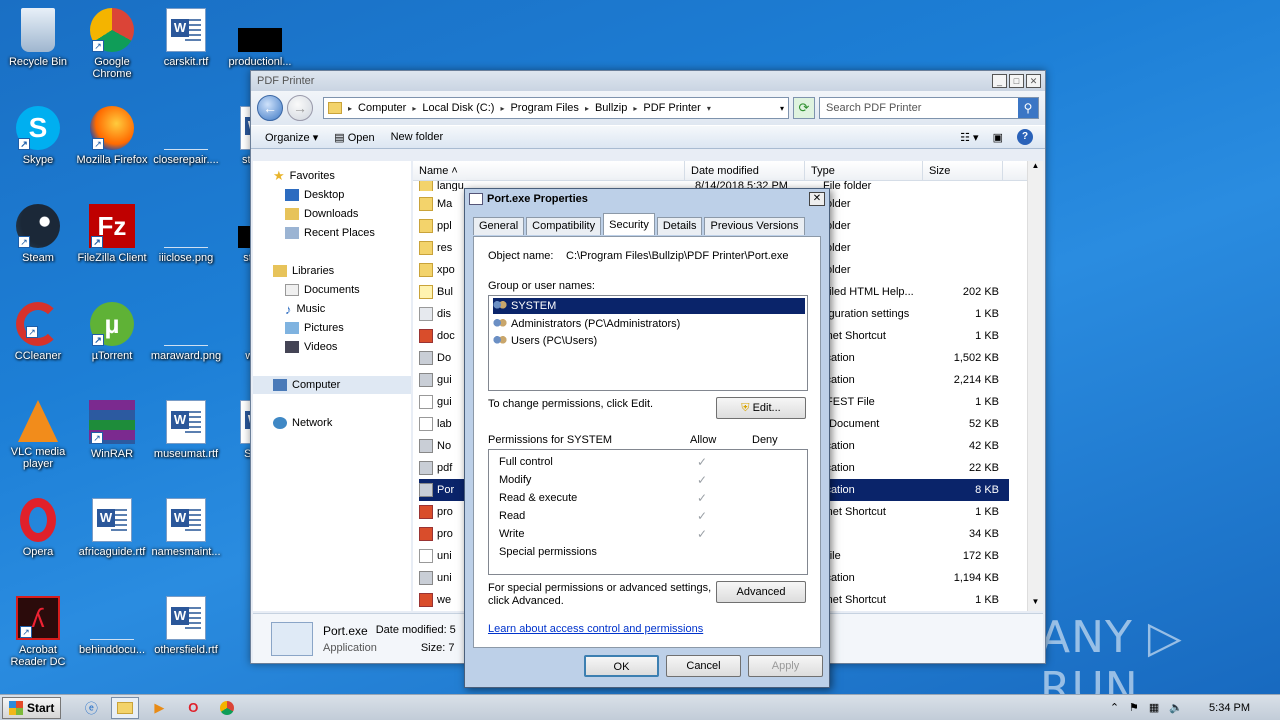 The height and width of the screenshot is (720, 1280). Describe the element at coordinates (754, 226) in the screenshot. I see `tab-previous-versions: Previous Versions` at that location.